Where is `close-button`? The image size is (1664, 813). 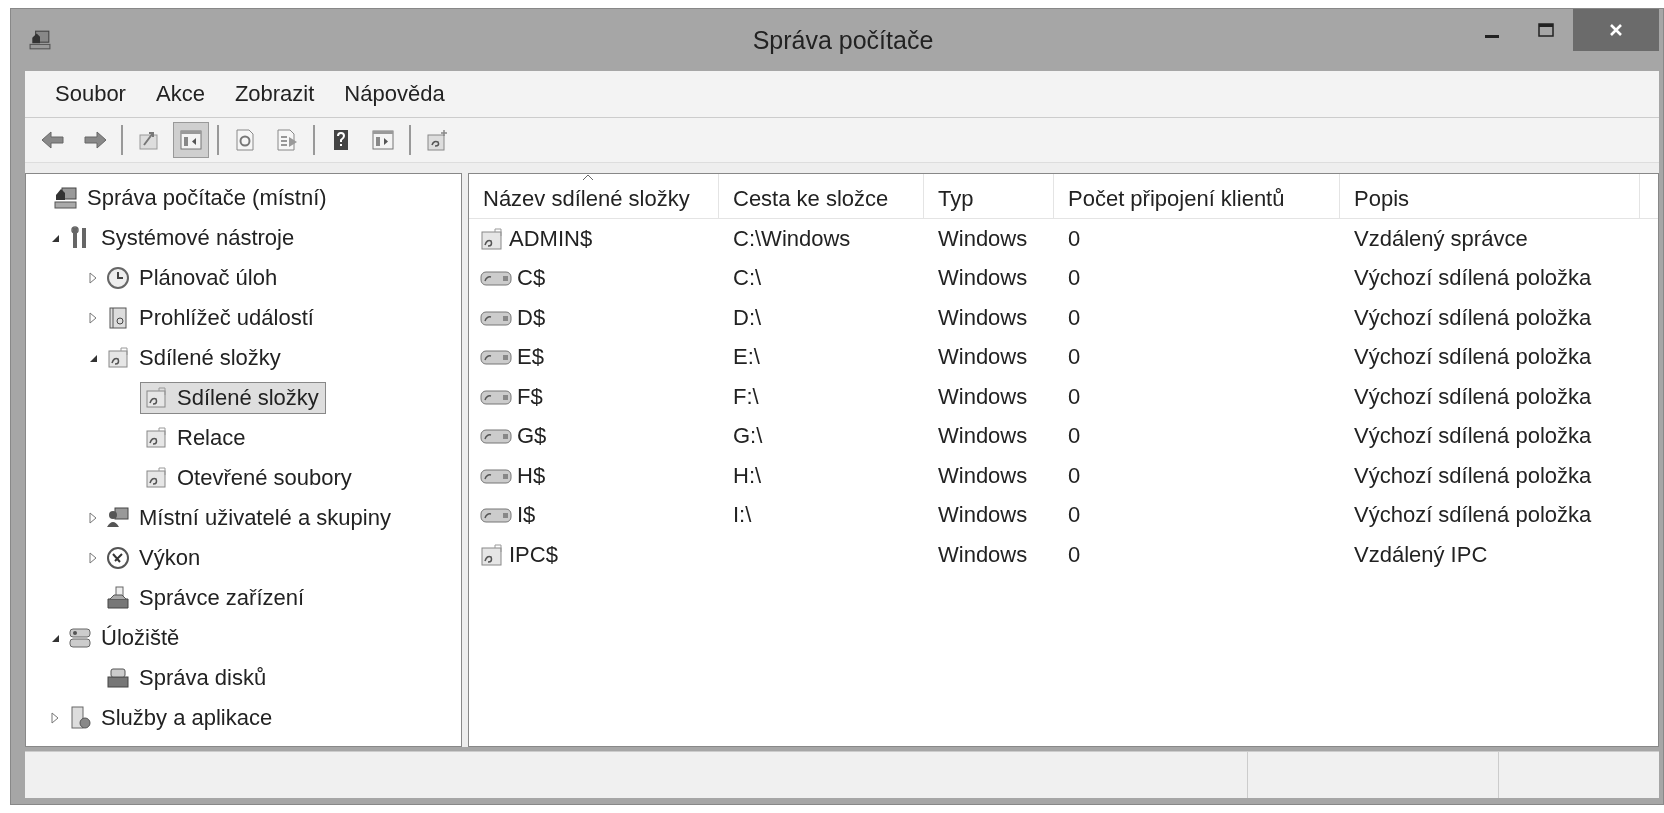 close-button is located at coordinates (1616, 30).